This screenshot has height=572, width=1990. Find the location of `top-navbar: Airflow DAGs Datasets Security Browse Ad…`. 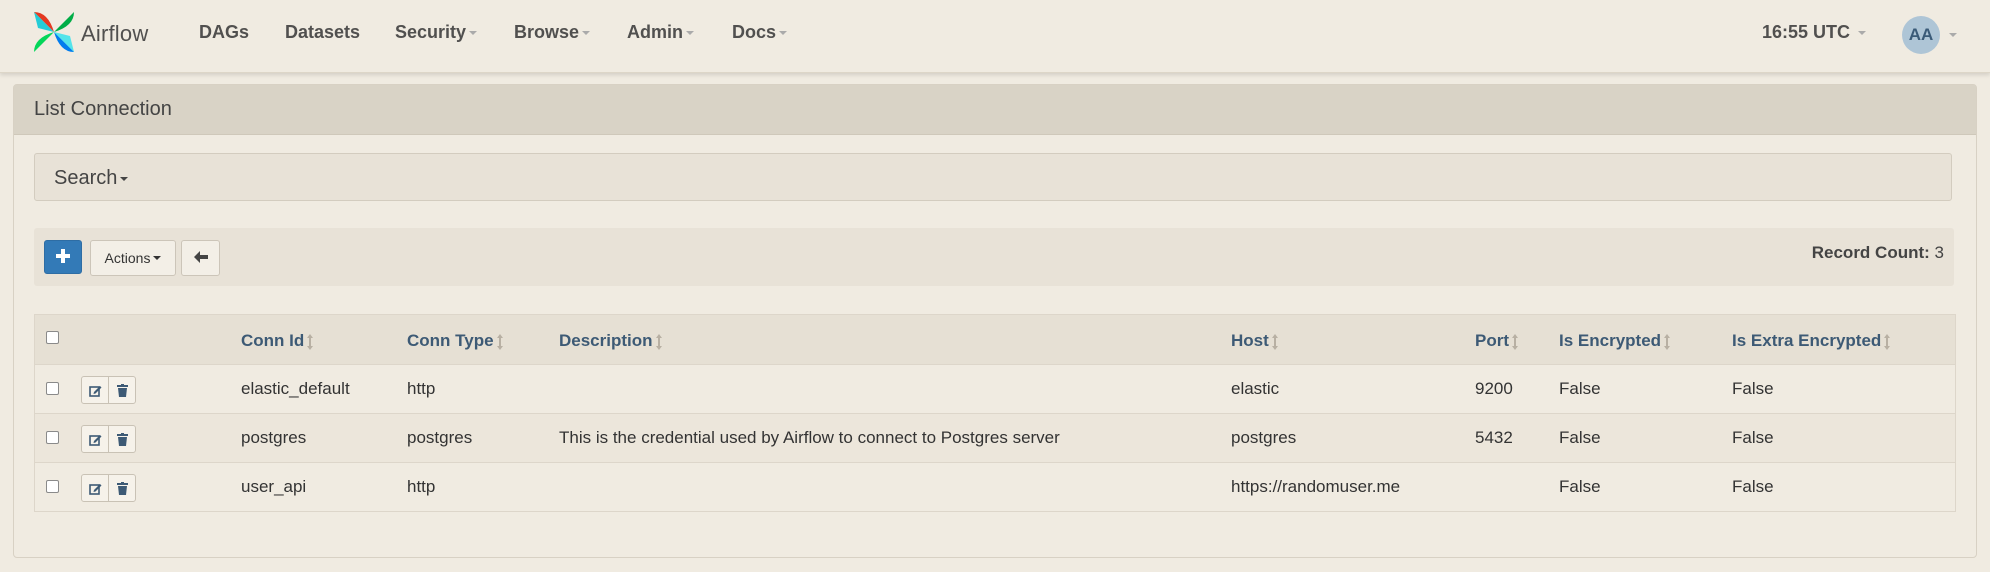

top-navbar: Airflow DAGs Datasets Security Browse Ad… is located at coordinates (995, 36).